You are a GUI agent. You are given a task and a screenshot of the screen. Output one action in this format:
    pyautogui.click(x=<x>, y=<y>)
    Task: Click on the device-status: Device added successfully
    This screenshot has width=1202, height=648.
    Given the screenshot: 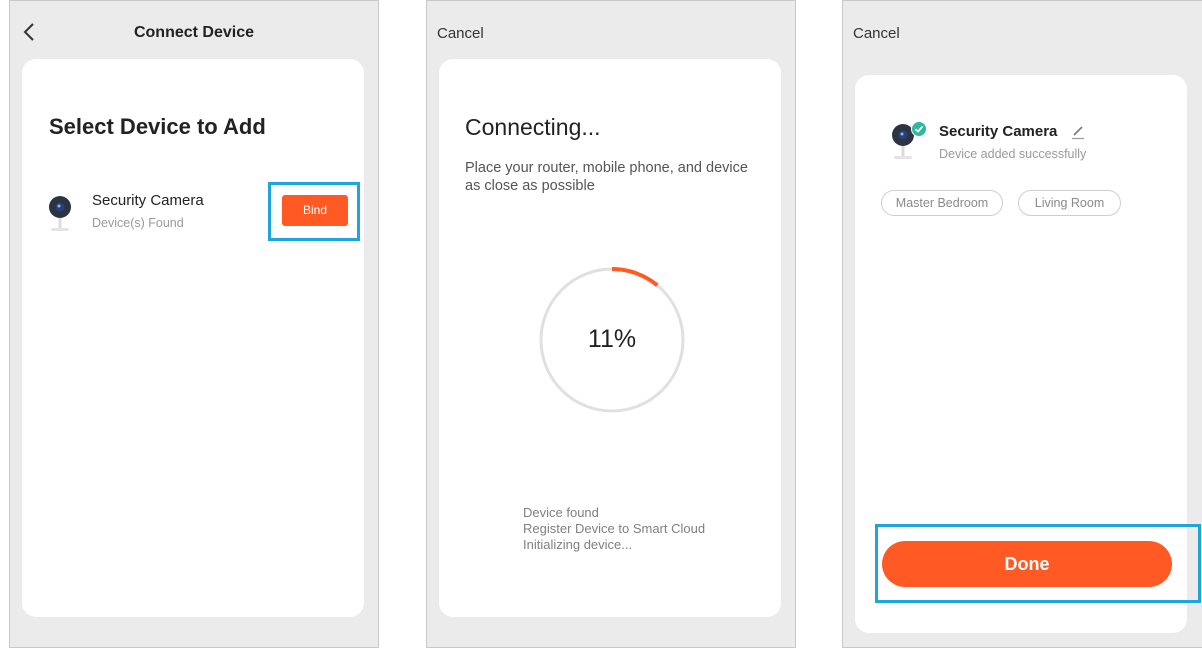 What is the action you would take?
    pyautogui.click(x=1013, y=154)
    